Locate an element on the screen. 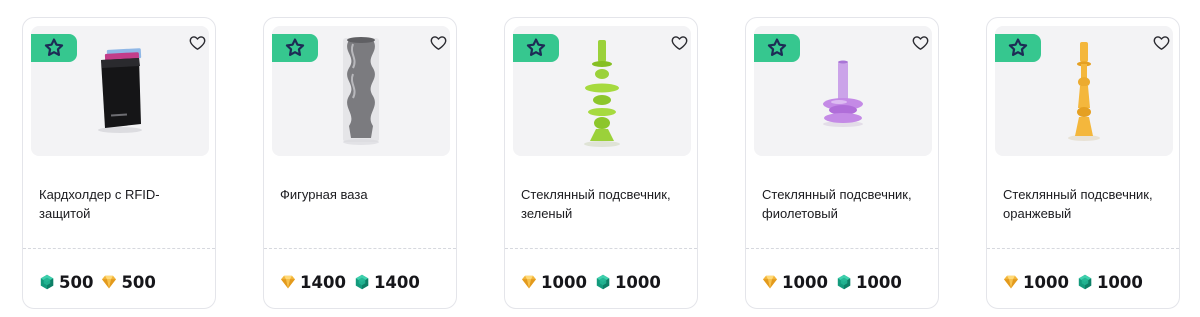  price-gold: 1400 is located at coordinates (313, 282).